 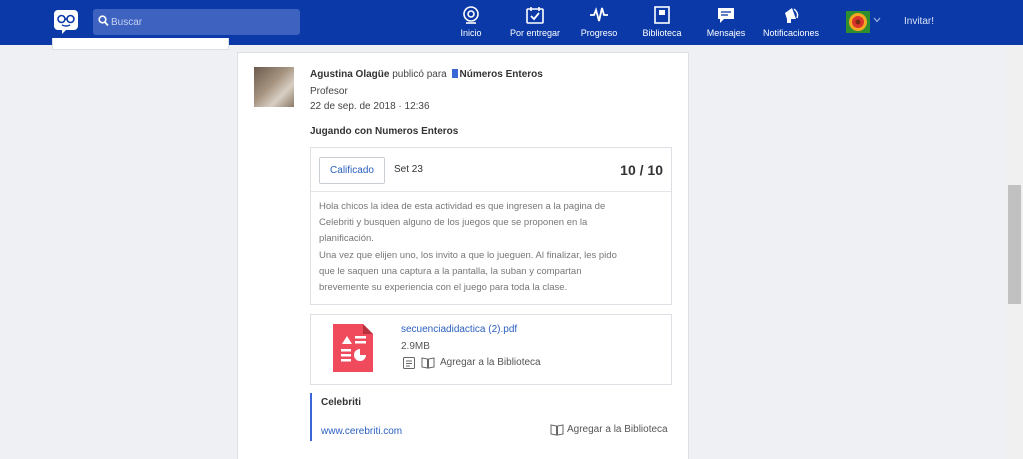 I want to click on author-role: Profesor, so click(x=329, y=91).